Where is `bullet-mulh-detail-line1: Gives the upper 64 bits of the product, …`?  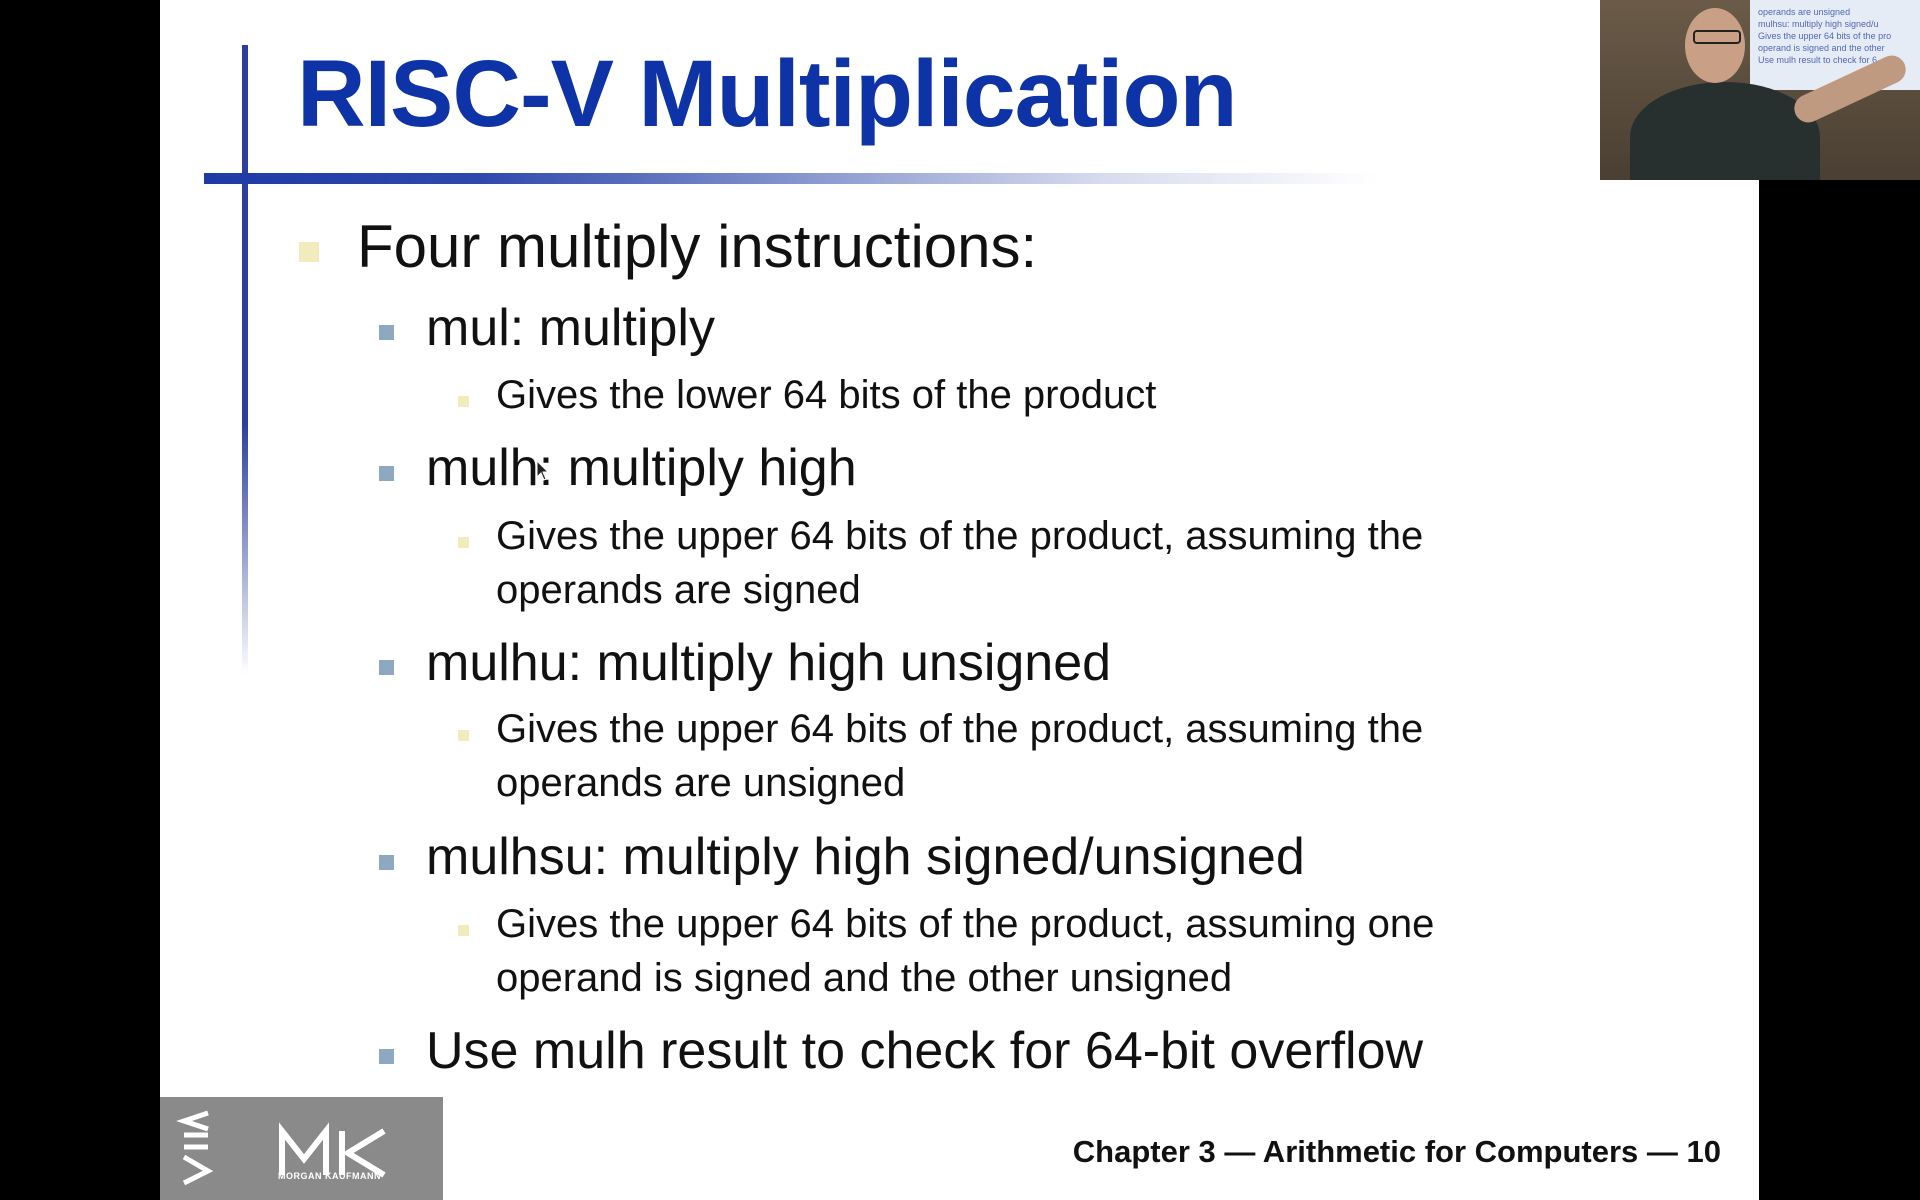
bullet-mulh-detail-line1: Gives the upper 64 bits of the product, … is located at coordinates (960, 536).